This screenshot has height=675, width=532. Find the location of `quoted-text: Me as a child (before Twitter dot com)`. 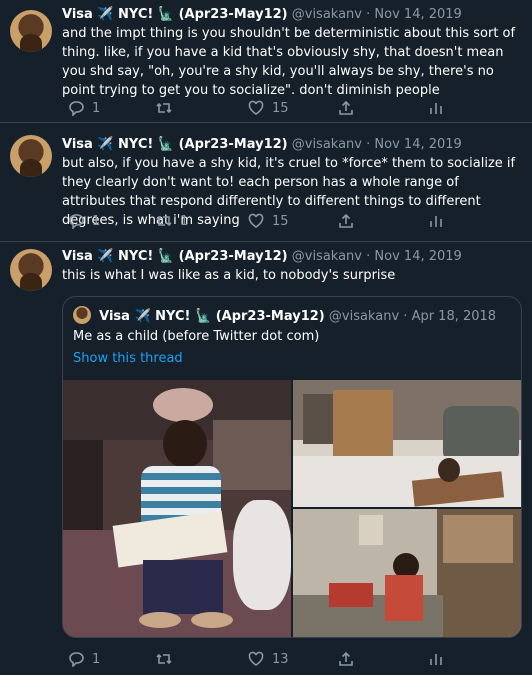

quoted-text: Me as a child (before Twitter dot com) is located at coordinates (196, 336).